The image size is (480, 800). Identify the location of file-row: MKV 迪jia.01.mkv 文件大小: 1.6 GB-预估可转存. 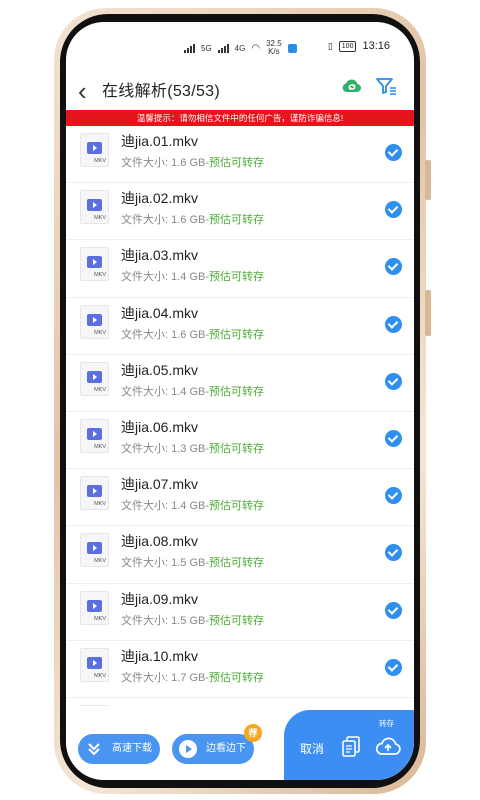
(240, 155).